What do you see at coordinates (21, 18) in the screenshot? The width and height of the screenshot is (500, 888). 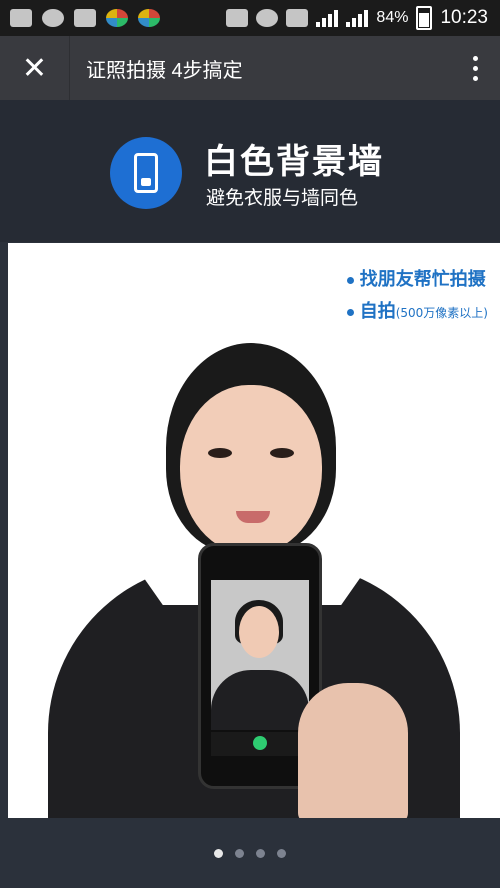 I see `mail-icon` at bounding box center [21, 18].